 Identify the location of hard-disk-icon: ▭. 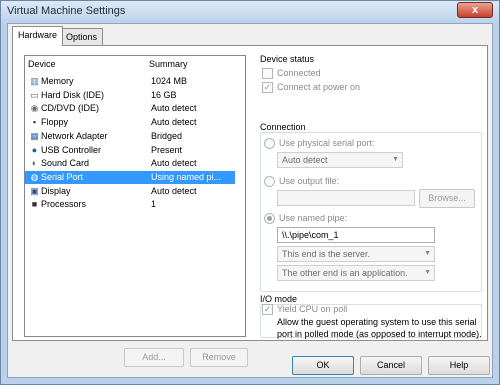
(34, 94).